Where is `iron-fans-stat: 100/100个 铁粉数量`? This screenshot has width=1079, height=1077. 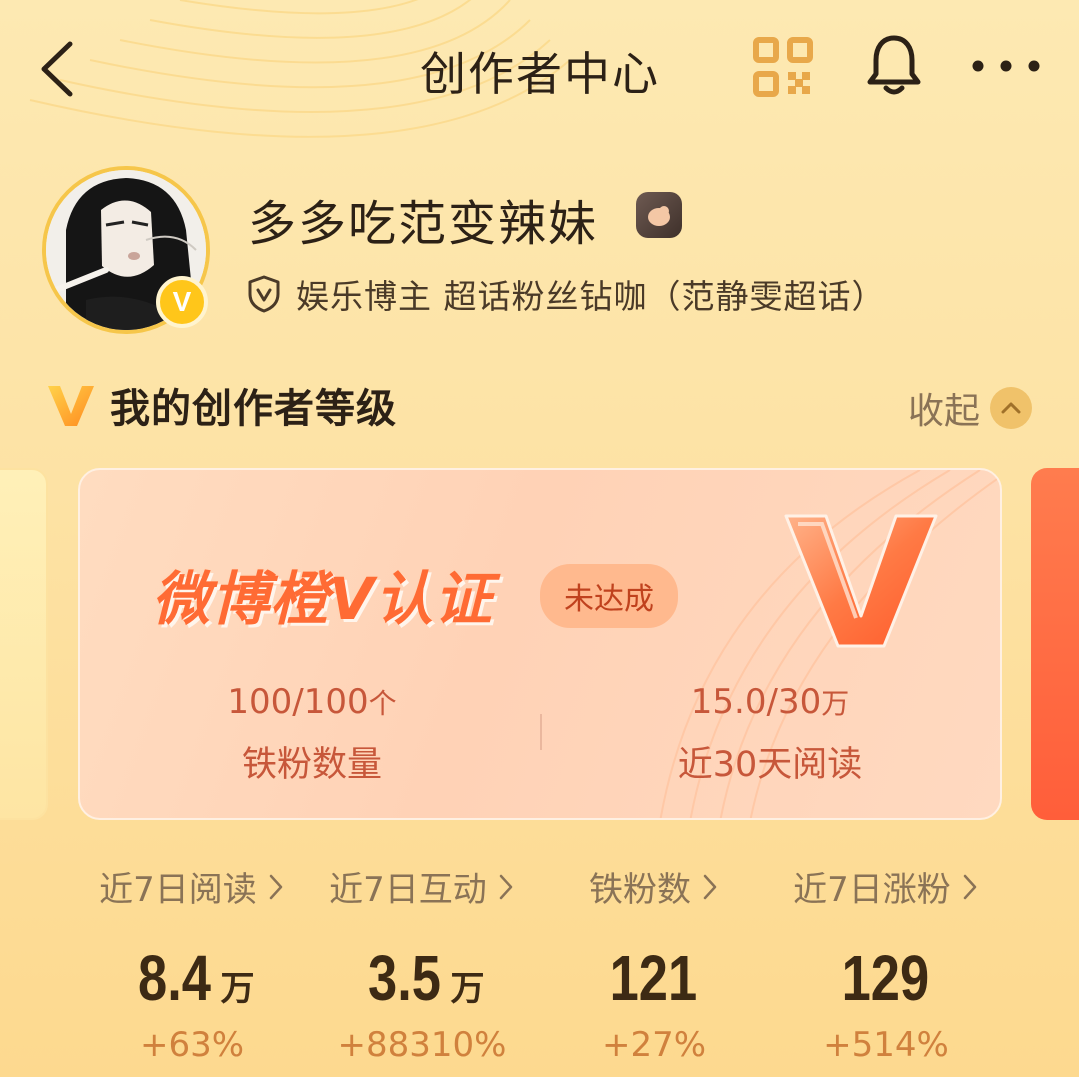 iron-fans-stat: 100/100个 铁粉数量 is located at coordinates (312, 734).